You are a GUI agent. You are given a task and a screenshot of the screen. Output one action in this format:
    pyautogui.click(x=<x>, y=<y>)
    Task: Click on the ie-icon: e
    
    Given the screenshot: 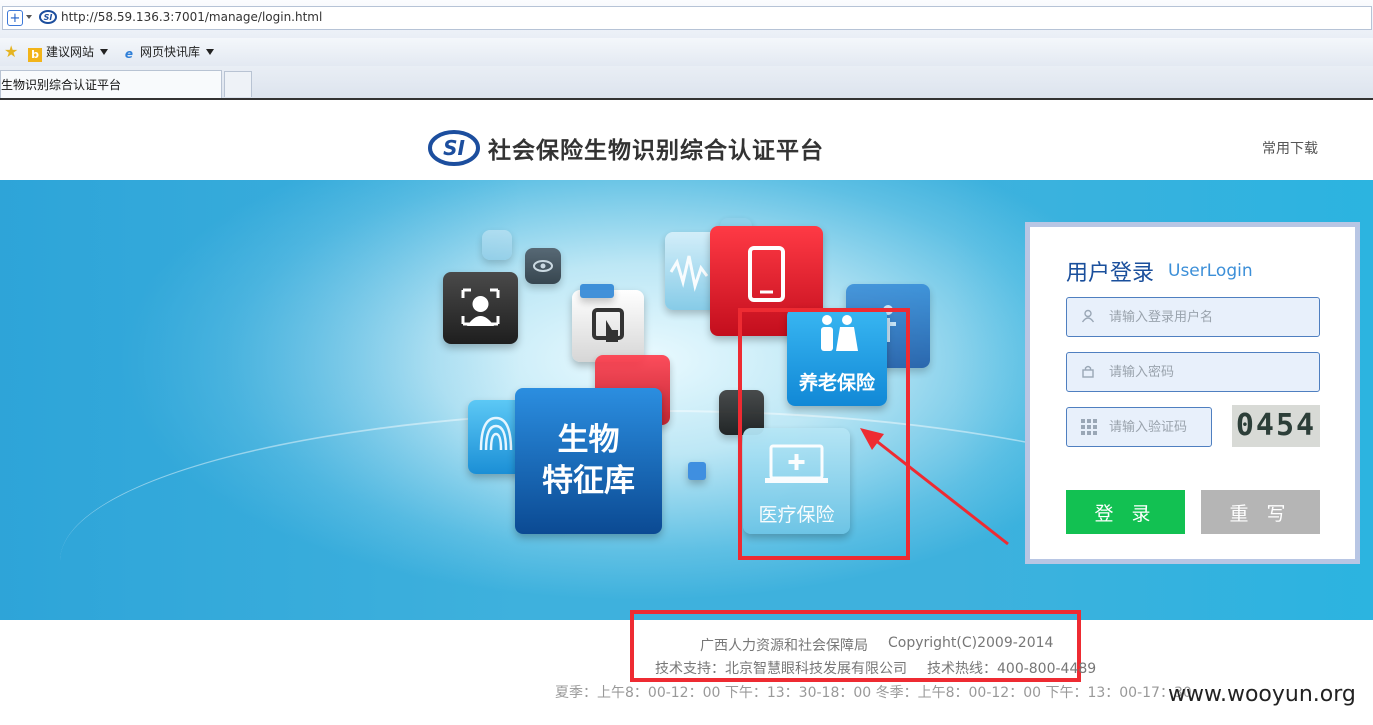 What is the action you would take?
    pyautogui.click(x=129, y=54)
    